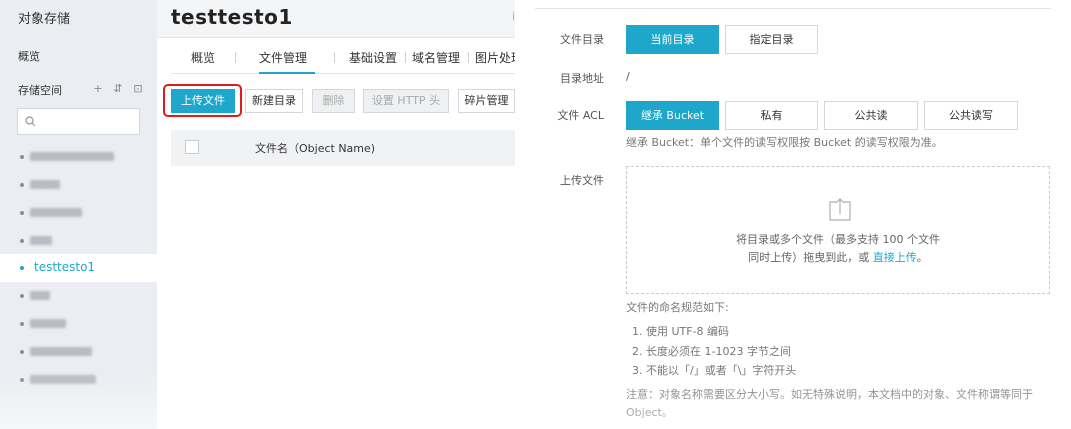 This screenshot has width=1071, height=429. I want to click on bucket-item-active: testtesto1, so click(78, 268).